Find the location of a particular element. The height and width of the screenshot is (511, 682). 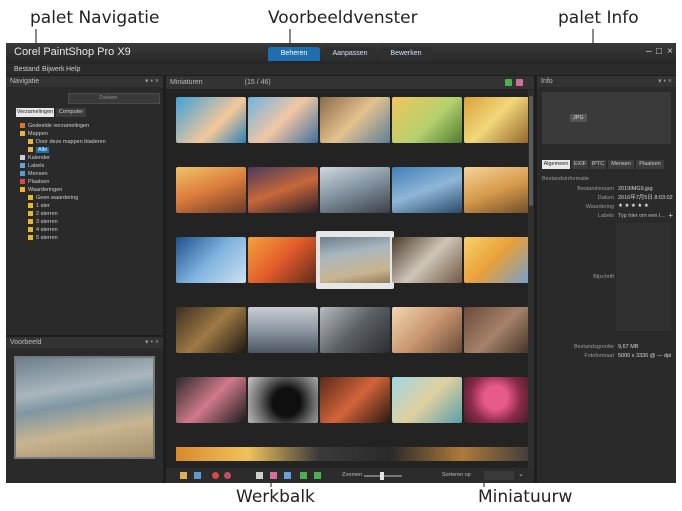

thumbnail-scrollbar is located at coordinates (531, 279).